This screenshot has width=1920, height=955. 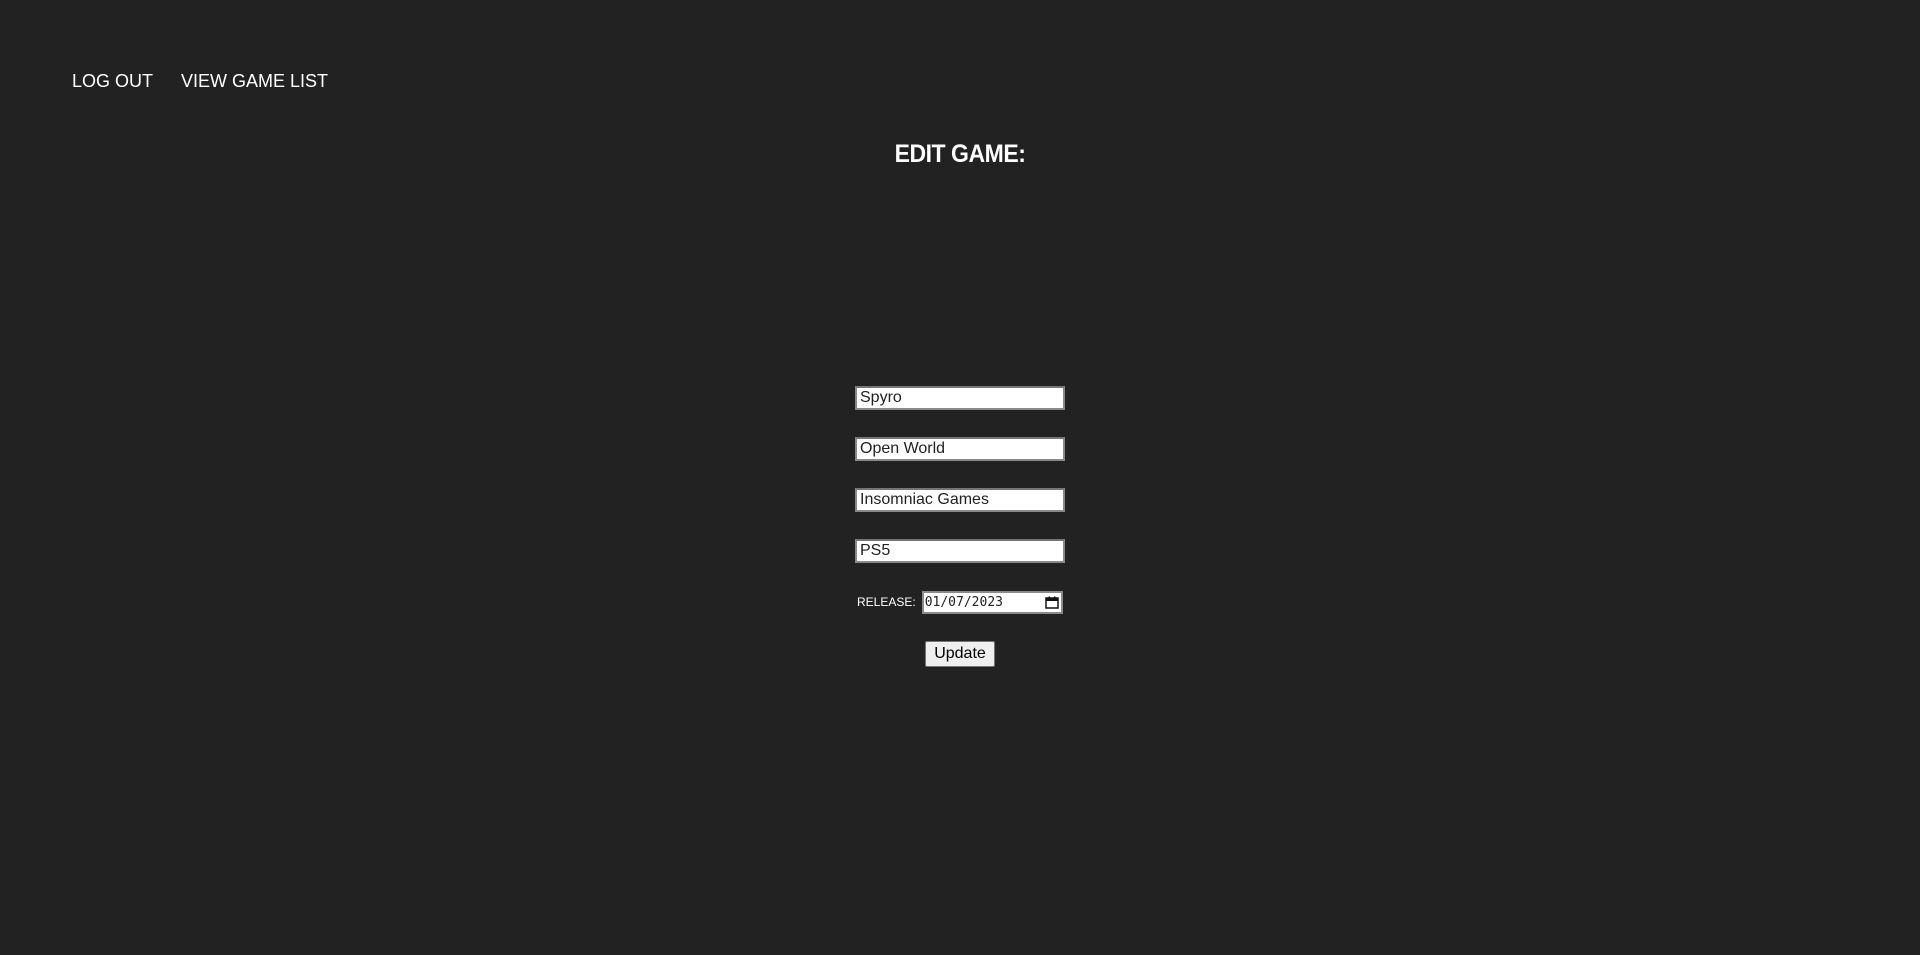 I want to click on game-platform-input, so click(x=960, y=551).